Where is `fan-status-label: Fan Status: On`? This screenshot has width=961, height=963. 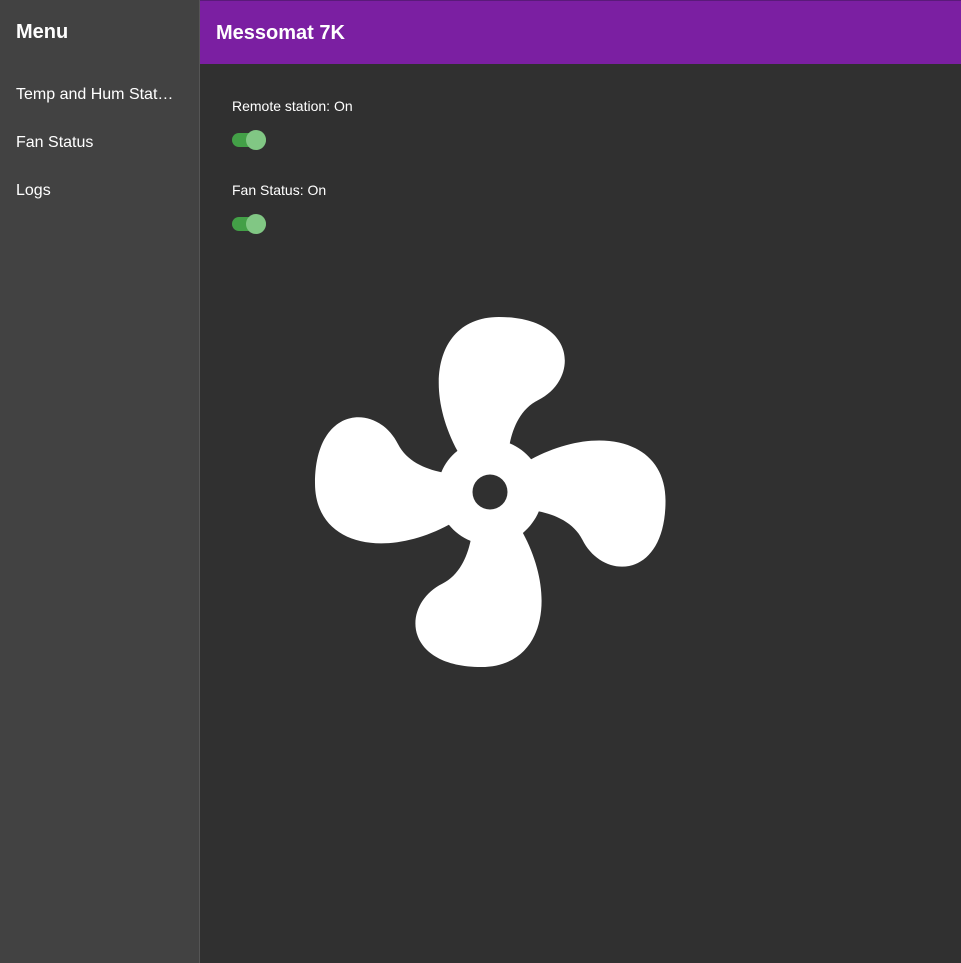 fan-status-label: Fan Status: On is located at coordinates (279, 190).